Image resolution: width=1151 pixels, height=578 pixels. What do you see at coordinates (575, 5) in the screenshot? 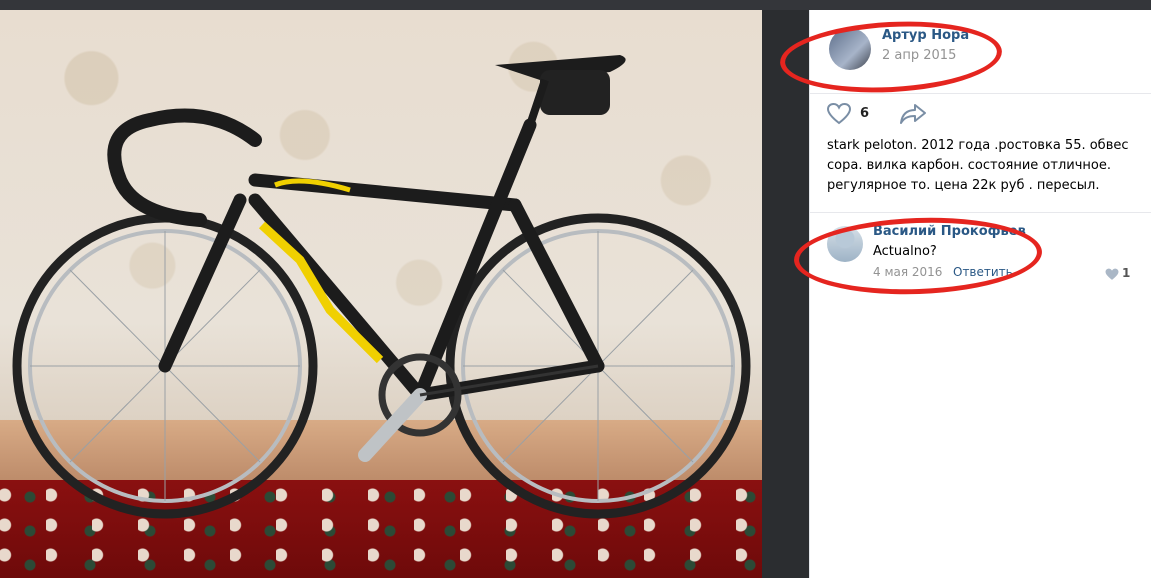
I see `top-bar` at bounding box center [575, 5].